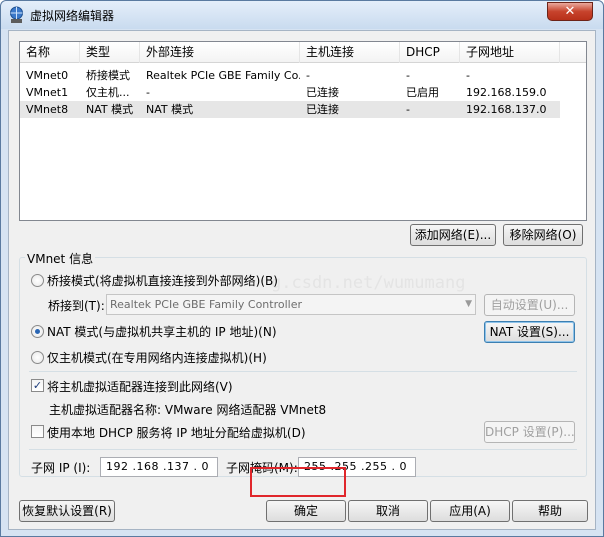 The width and height of the screenshot is (604, 537). I want to click on bridged-mode-radio, so click(37, 280).